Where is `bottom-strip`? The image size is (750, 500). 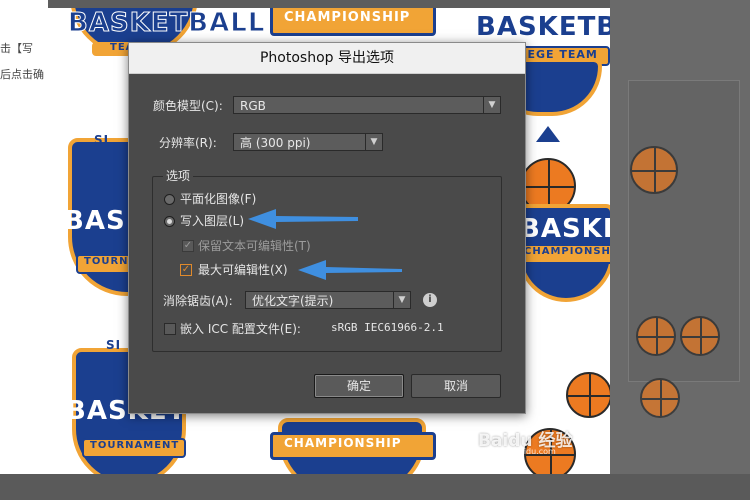 bottom-strip is located at coordinates (375, 487).